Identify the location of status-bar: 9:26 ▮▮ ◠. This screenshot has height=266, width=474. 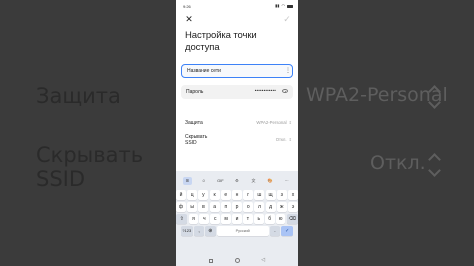
(237, 6).